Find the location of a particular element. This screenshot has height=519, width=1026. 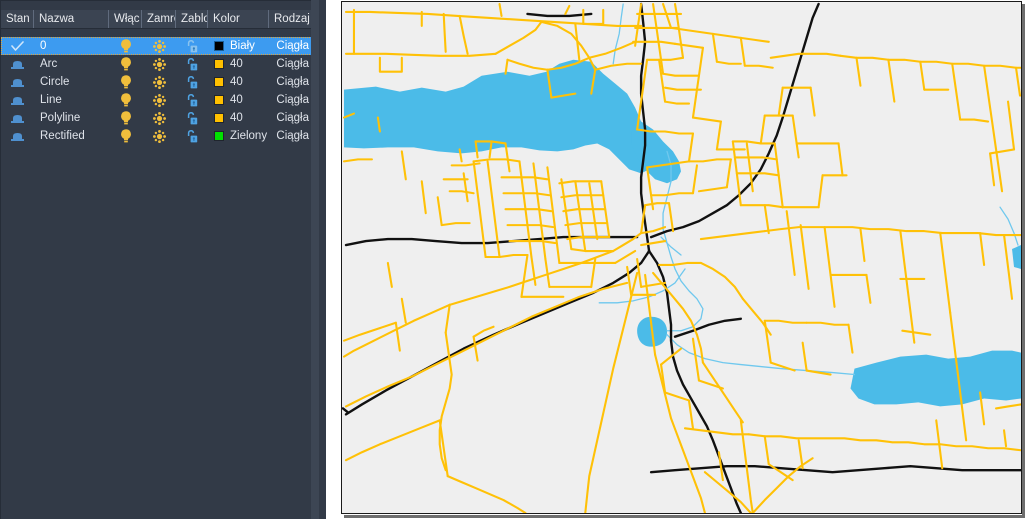

layer-row-rectified: Rectified Zielony Ciągła is located at coordinates (156, 136).